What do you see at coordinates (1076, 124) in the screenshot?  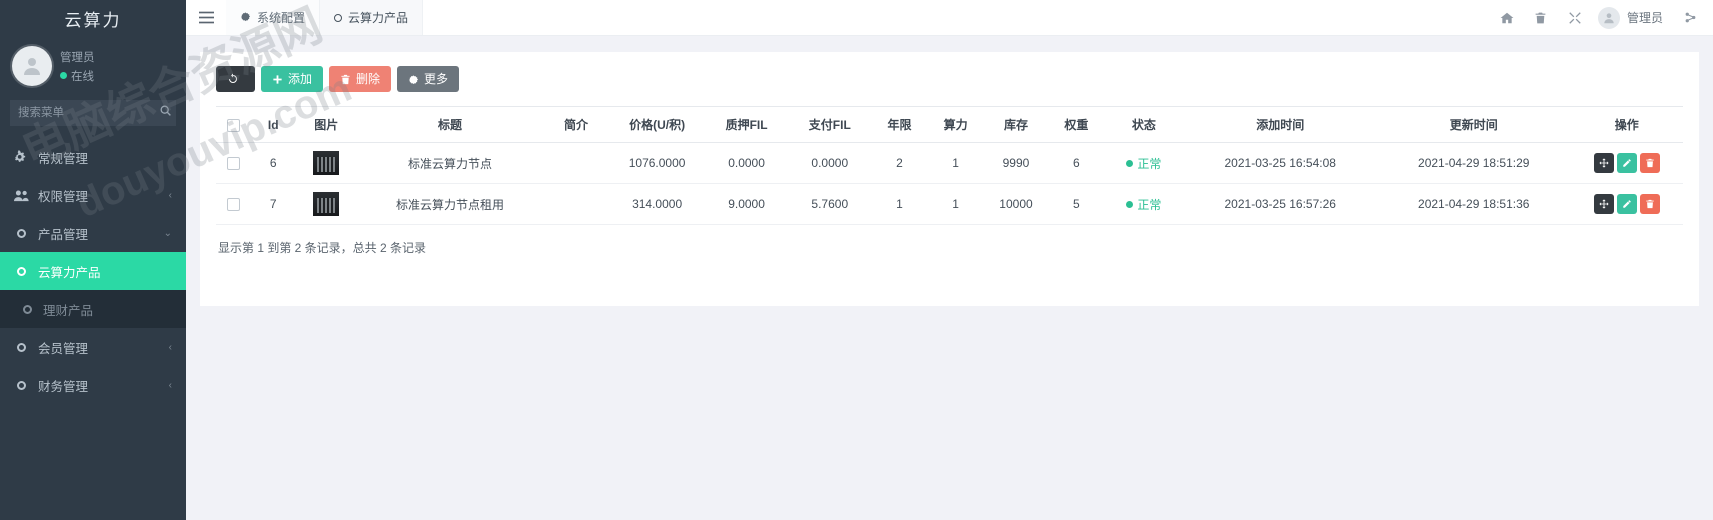 I see `col-weight: 权重` at bounding box center [1076, 124].